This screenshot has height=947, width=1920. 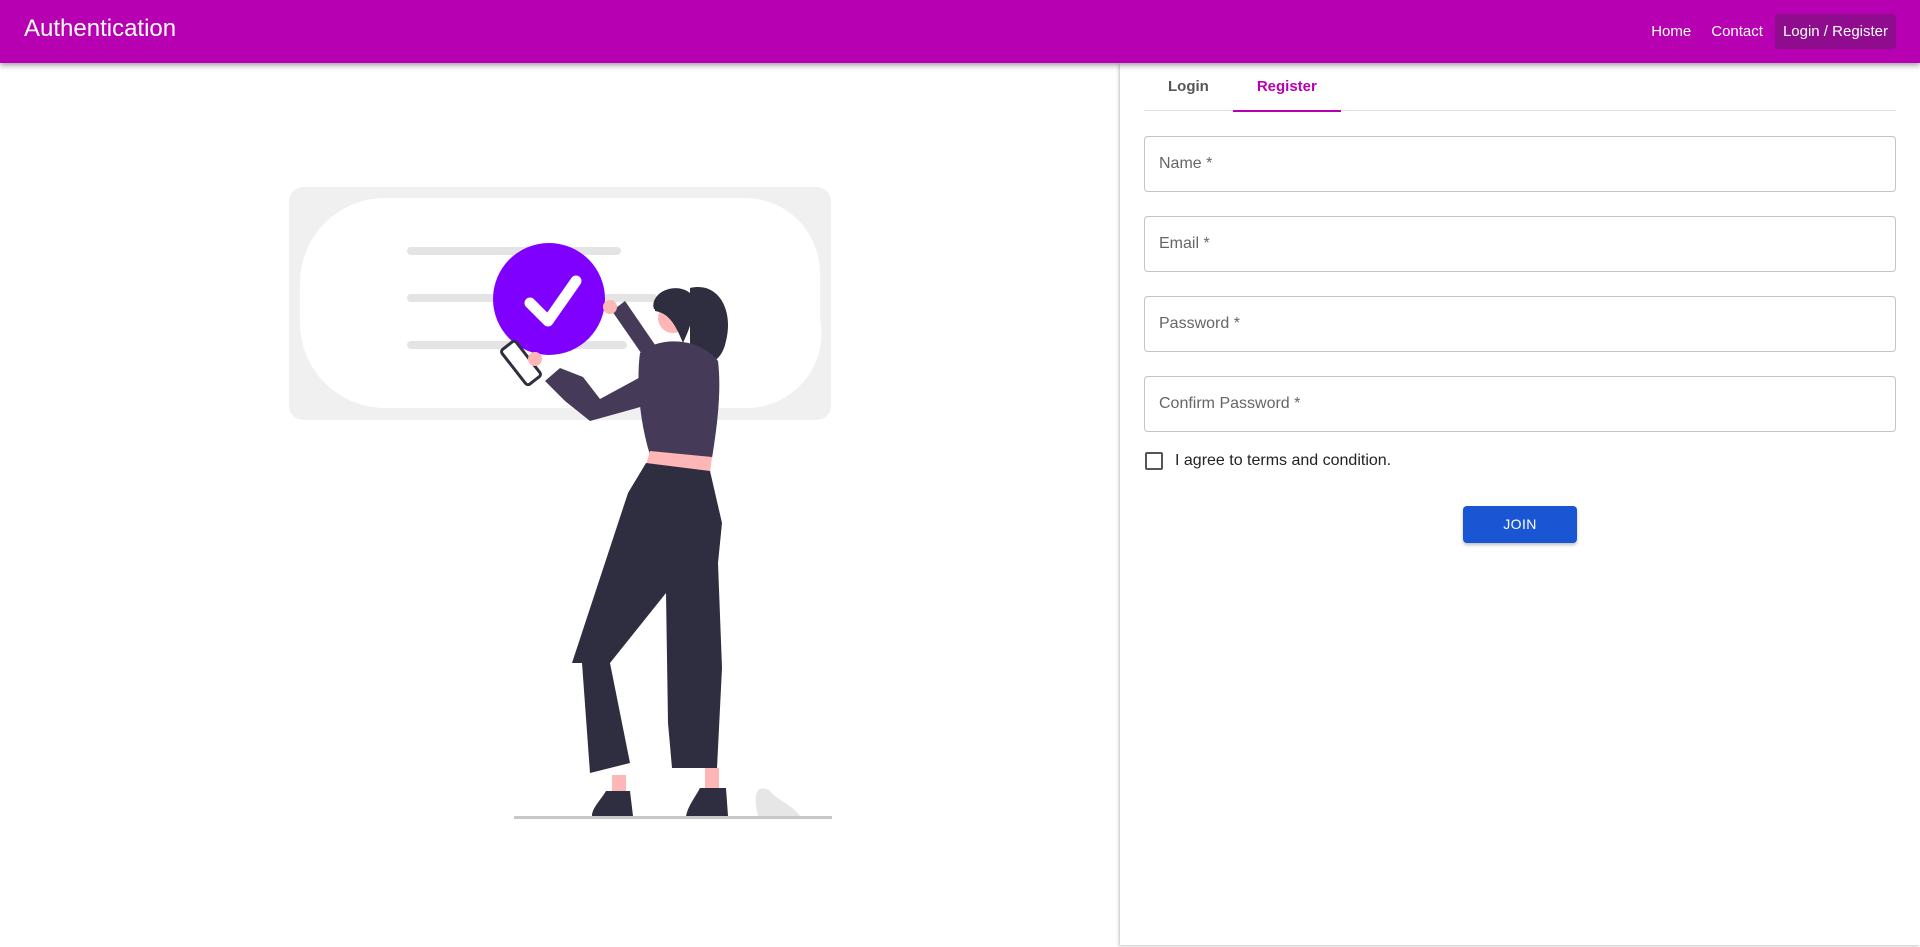 I want to click on text-line, so click(x=514, y=251).